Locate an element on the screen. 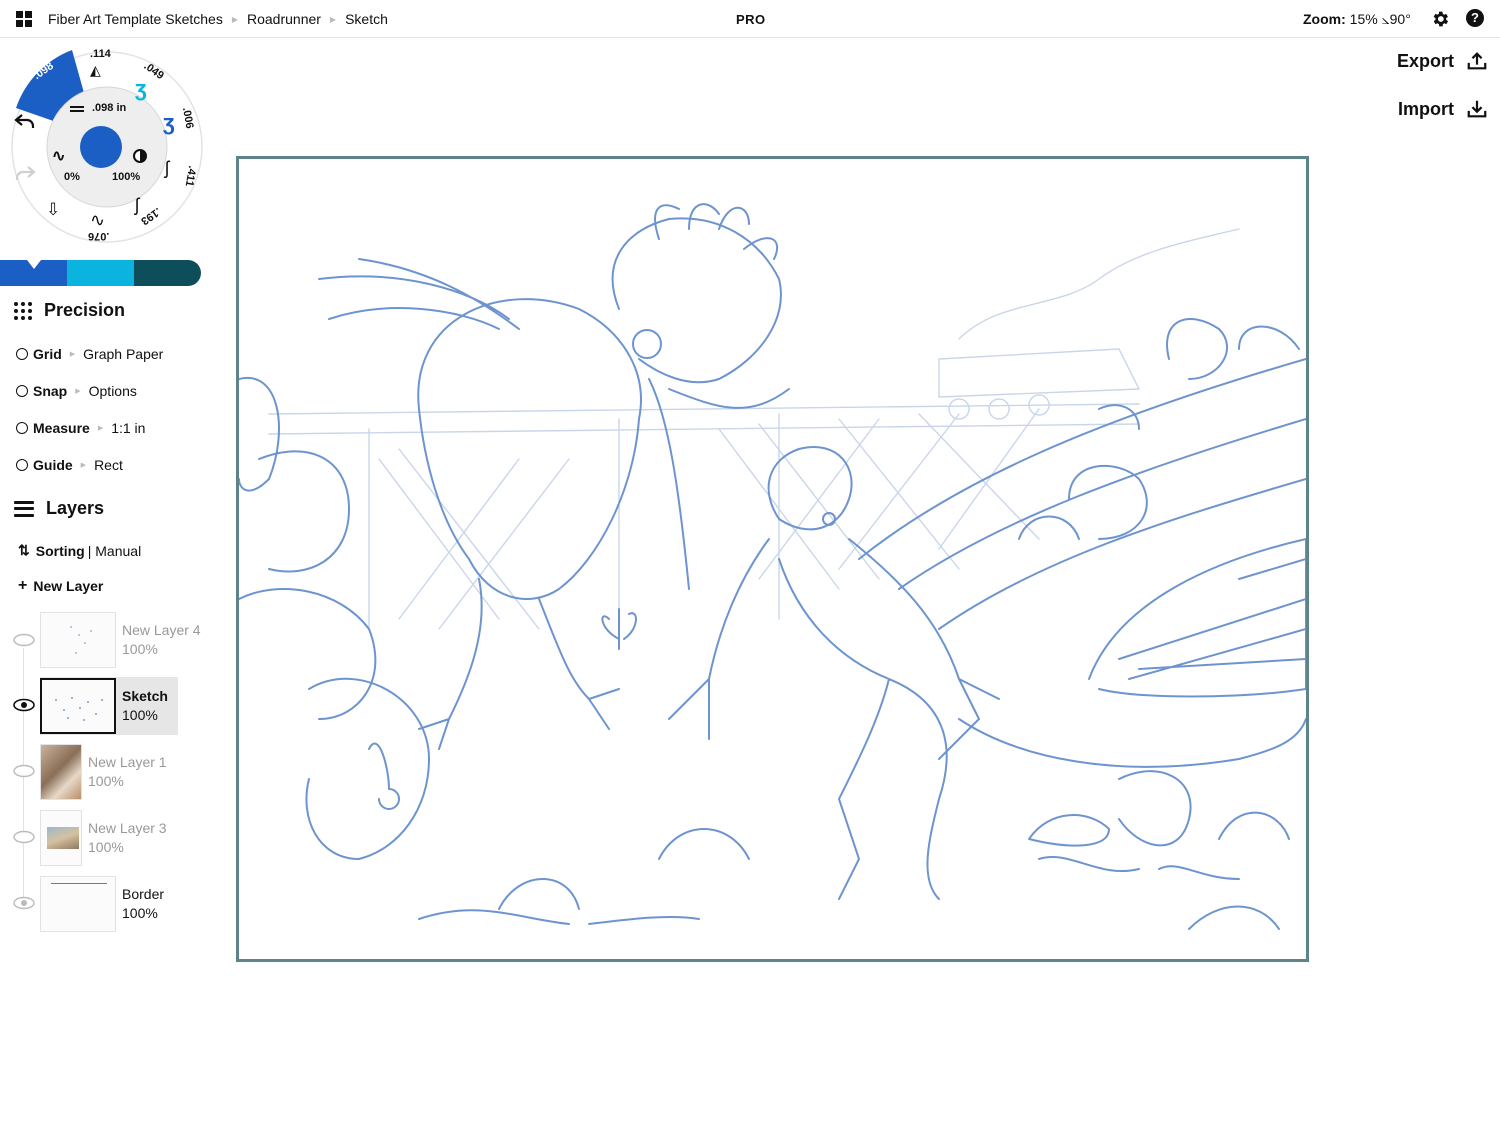 The image size is (1500, 1124). layer-name: Border is located at coordinates (143, 894).